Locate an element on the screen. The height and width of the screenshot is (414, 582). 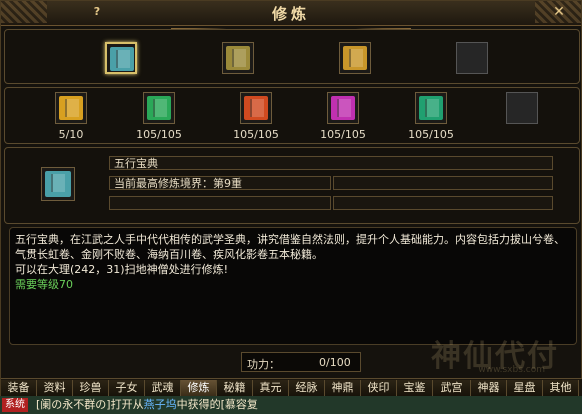
tab-6: 修炼 is located at coordinates (199, 388).